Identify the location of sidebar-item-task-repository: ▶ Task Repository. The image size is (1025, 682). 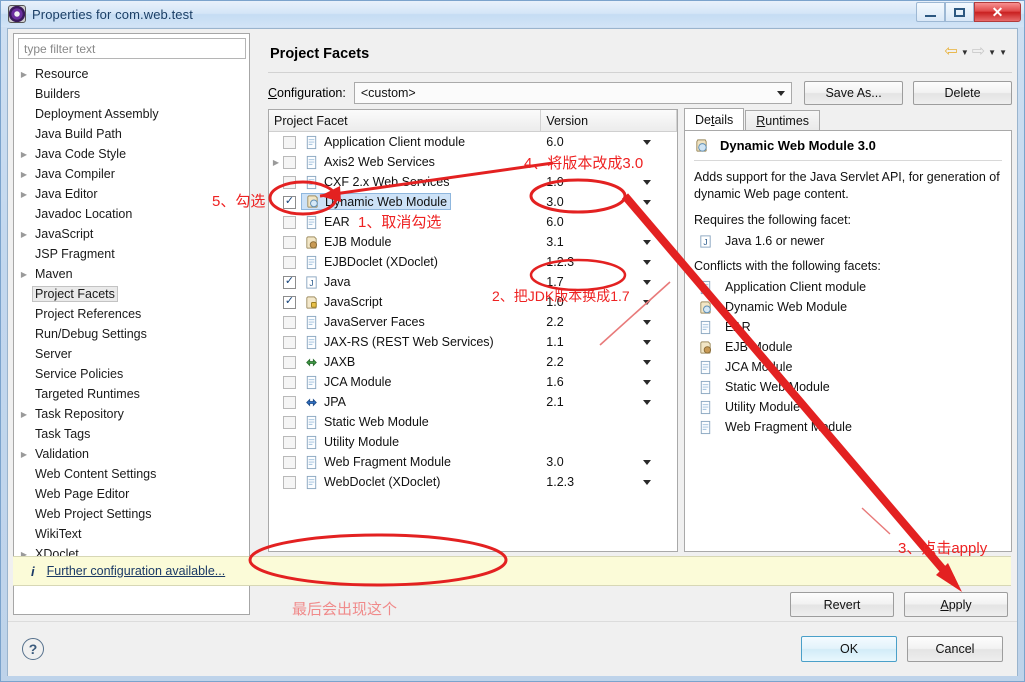
(132, 414).